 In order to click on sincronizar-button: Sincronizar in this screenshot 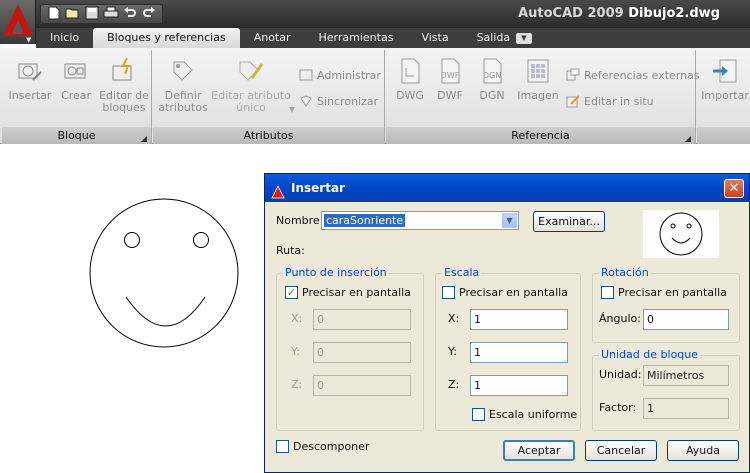, I will do `click(338, 101)`.